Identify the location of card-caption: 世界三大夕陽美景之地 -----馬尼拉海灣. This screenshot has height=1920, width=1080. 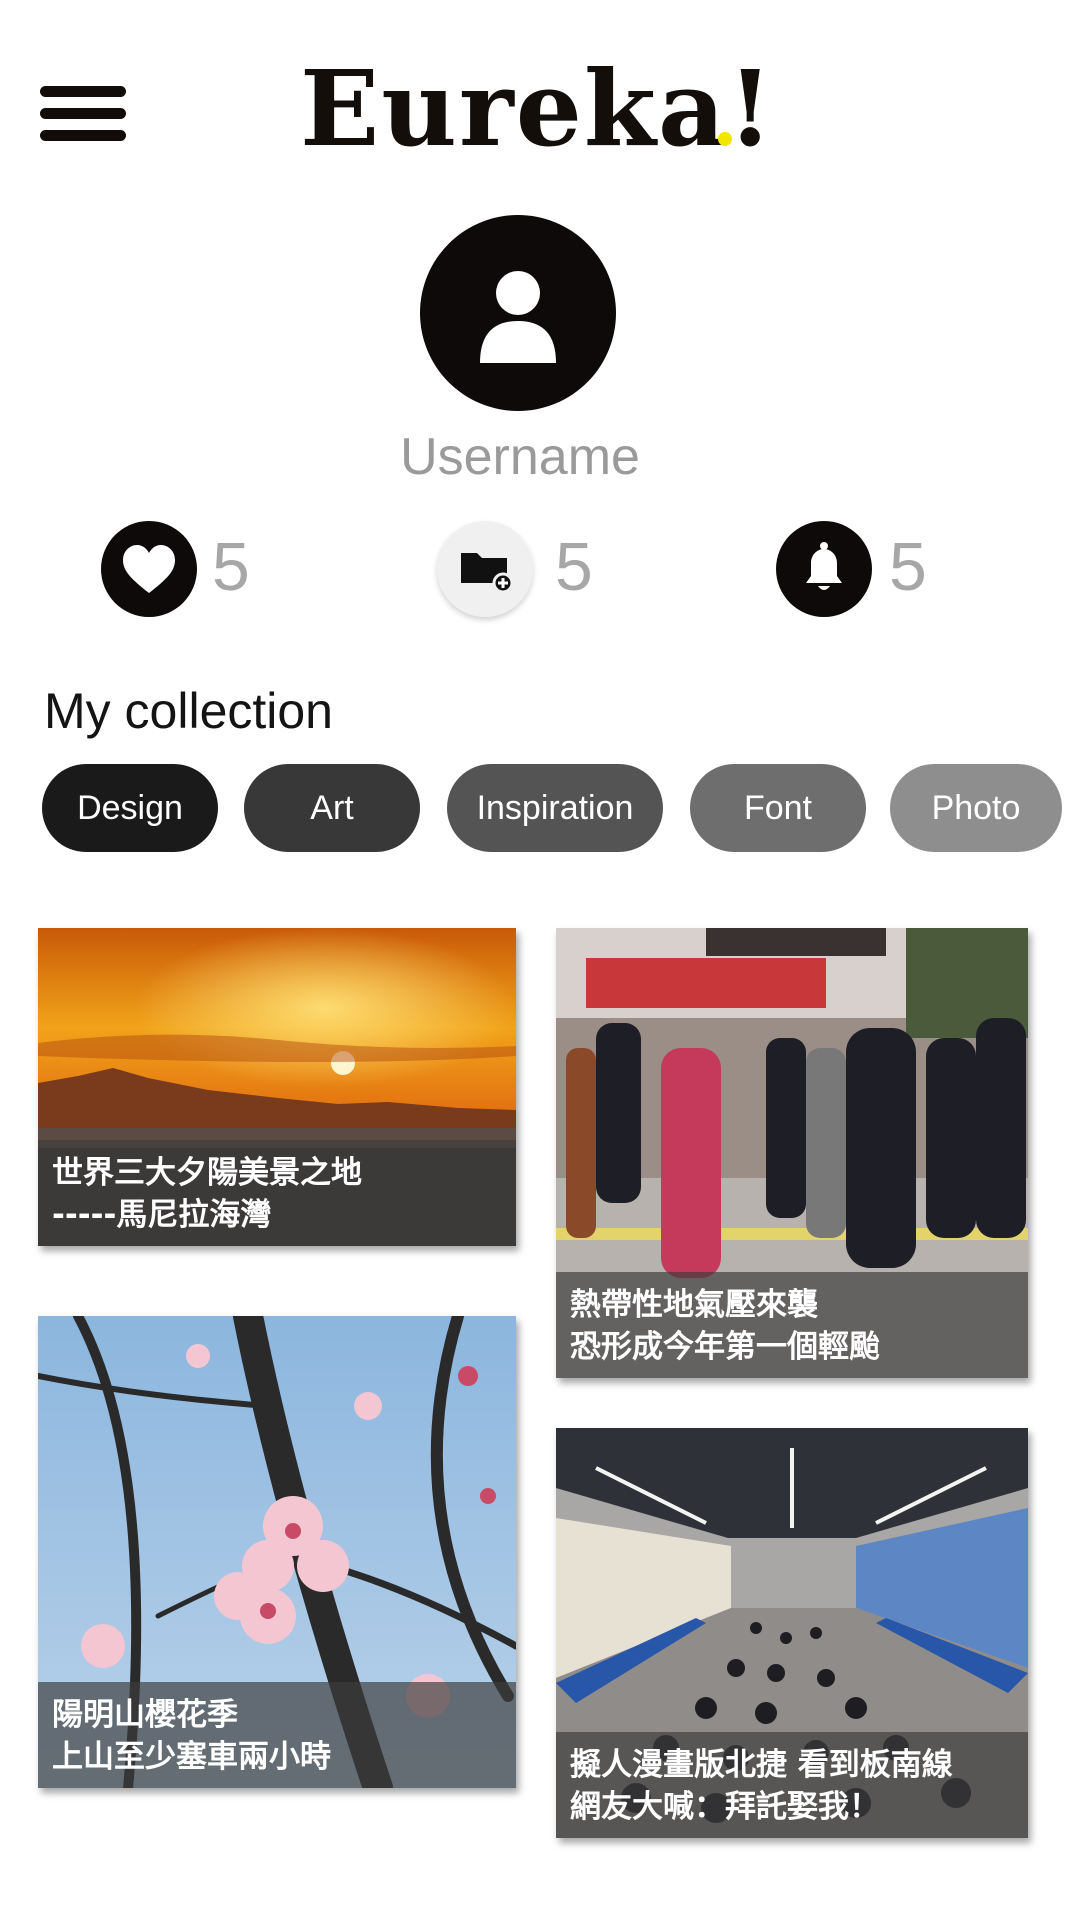
(277, 1193).